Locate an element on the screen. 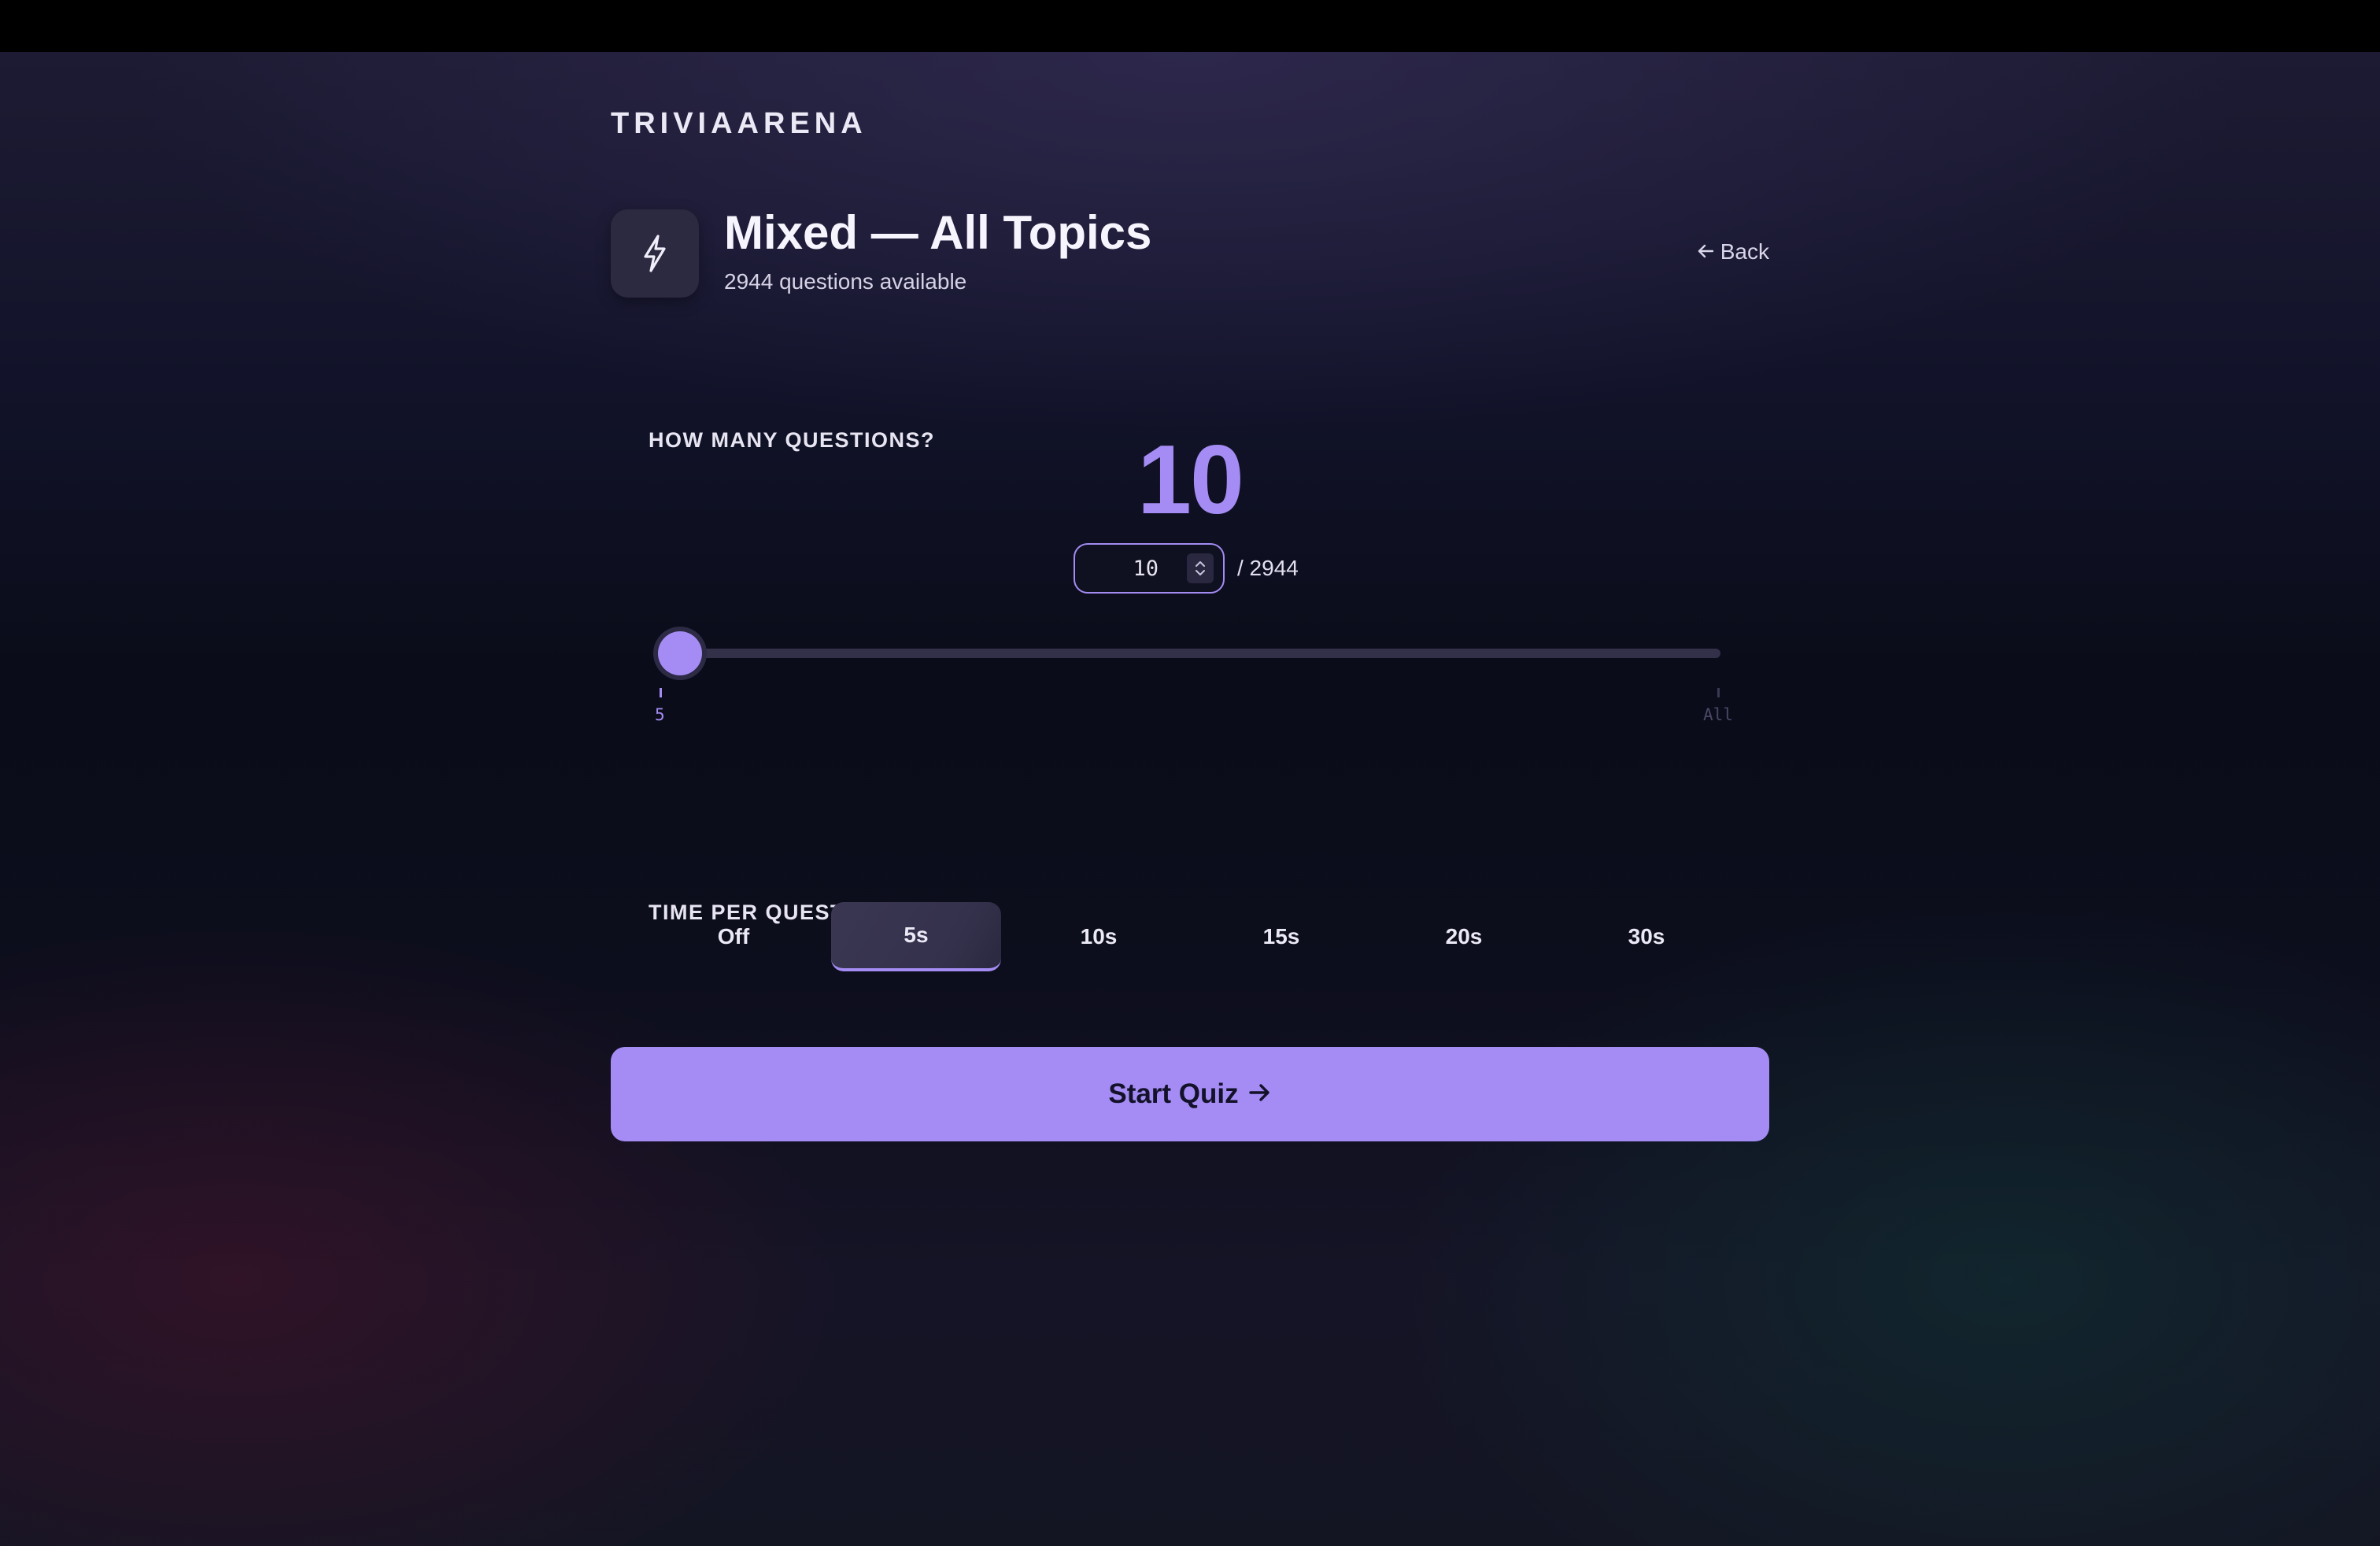  slider-max-label: All is located at coordinates (1718, 715).